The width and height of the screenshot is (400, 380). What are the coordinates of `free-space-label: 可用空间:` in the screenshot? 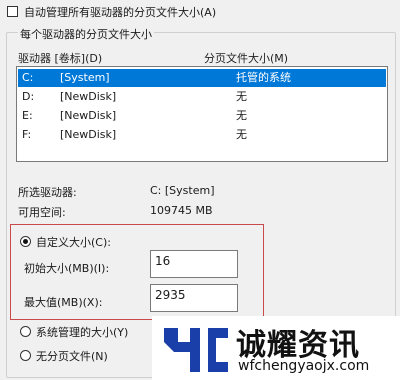 It's located at (42, 212).